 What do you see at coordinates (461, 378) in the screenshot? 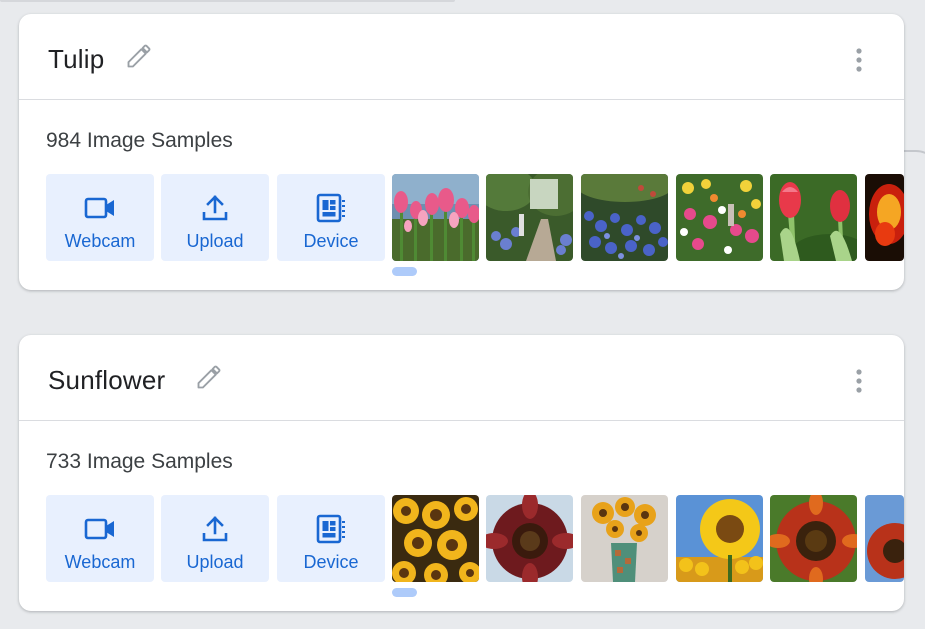
I see `card-header: Sunflower` at bounding box center [461, 378].